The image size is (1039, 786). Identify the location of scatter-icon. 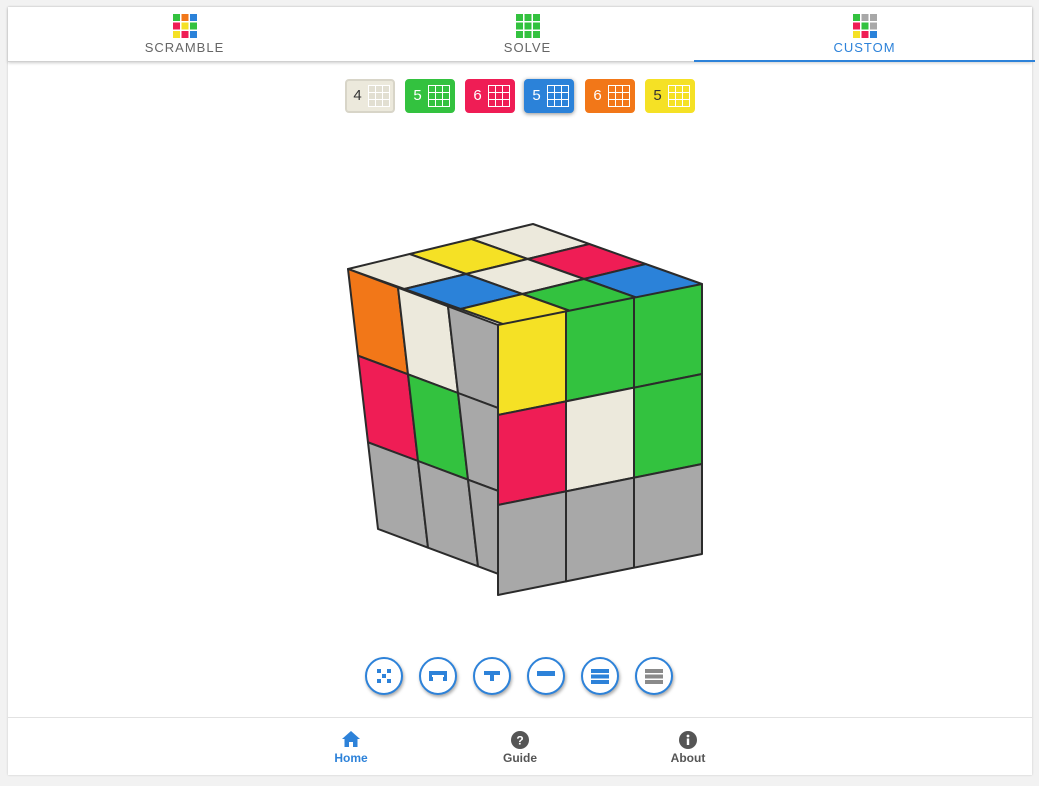
(384, 676).